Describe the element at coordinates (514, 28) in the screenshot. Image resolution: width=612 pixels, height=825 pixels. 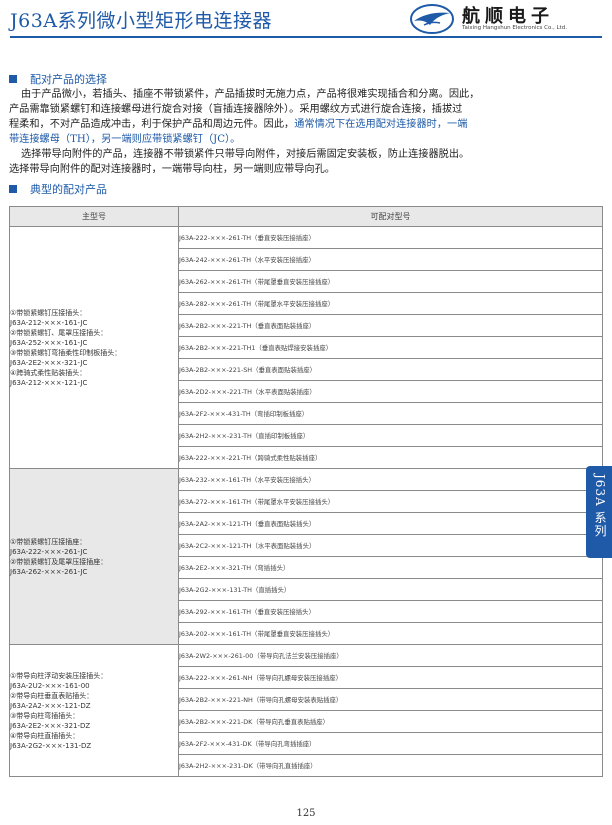
I see `brand-name-en: Taixing Hangshun Electronics Co., Ltd.` at that location.